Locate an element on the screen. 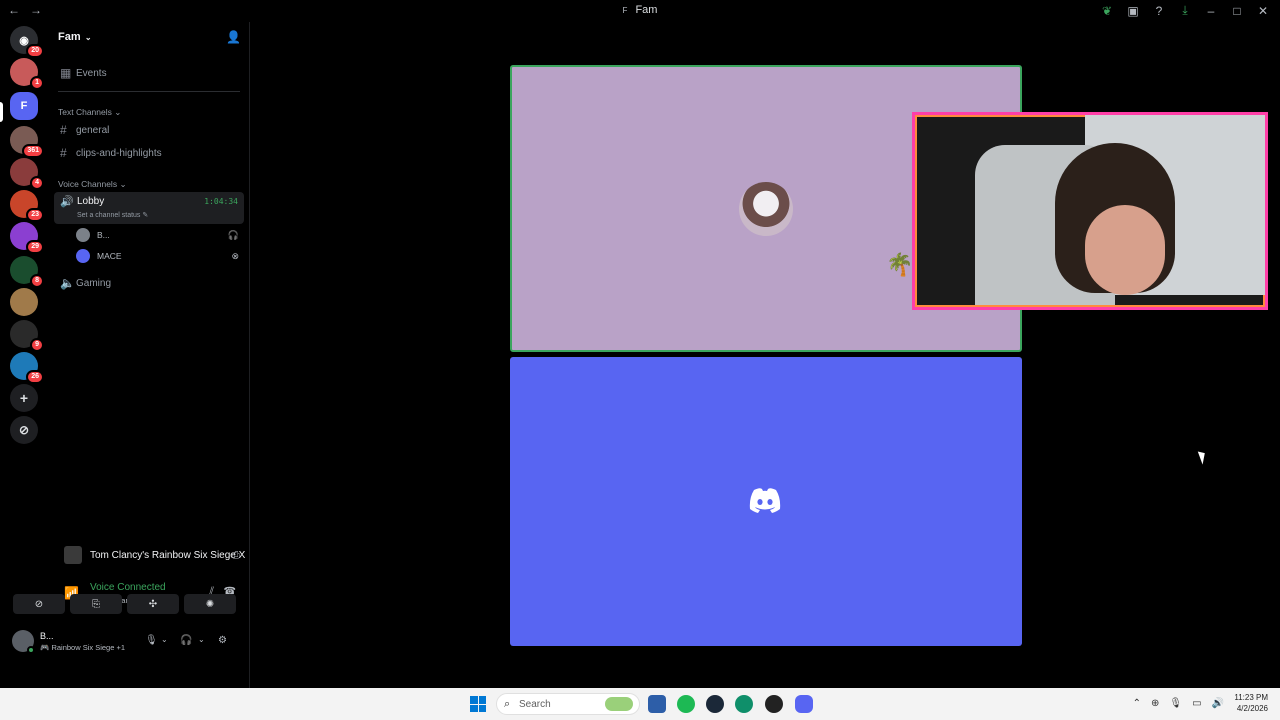  voice-channel-lobby: 🔊 Lobby 1:04:34 Set a channel status ✎ is located at coordinates (149, 208).